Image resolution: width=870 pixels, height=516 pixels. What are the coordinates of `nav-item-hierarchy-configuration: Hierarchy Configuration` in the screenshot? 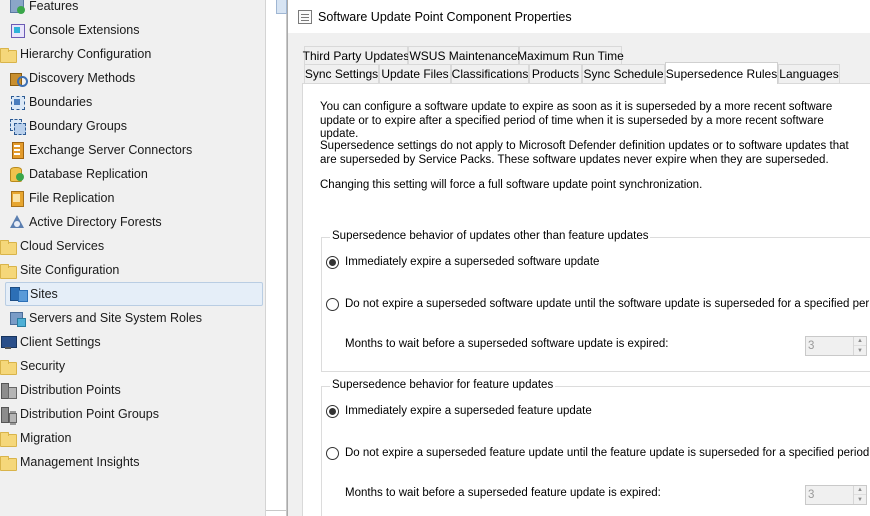 It's located at (75, 54).